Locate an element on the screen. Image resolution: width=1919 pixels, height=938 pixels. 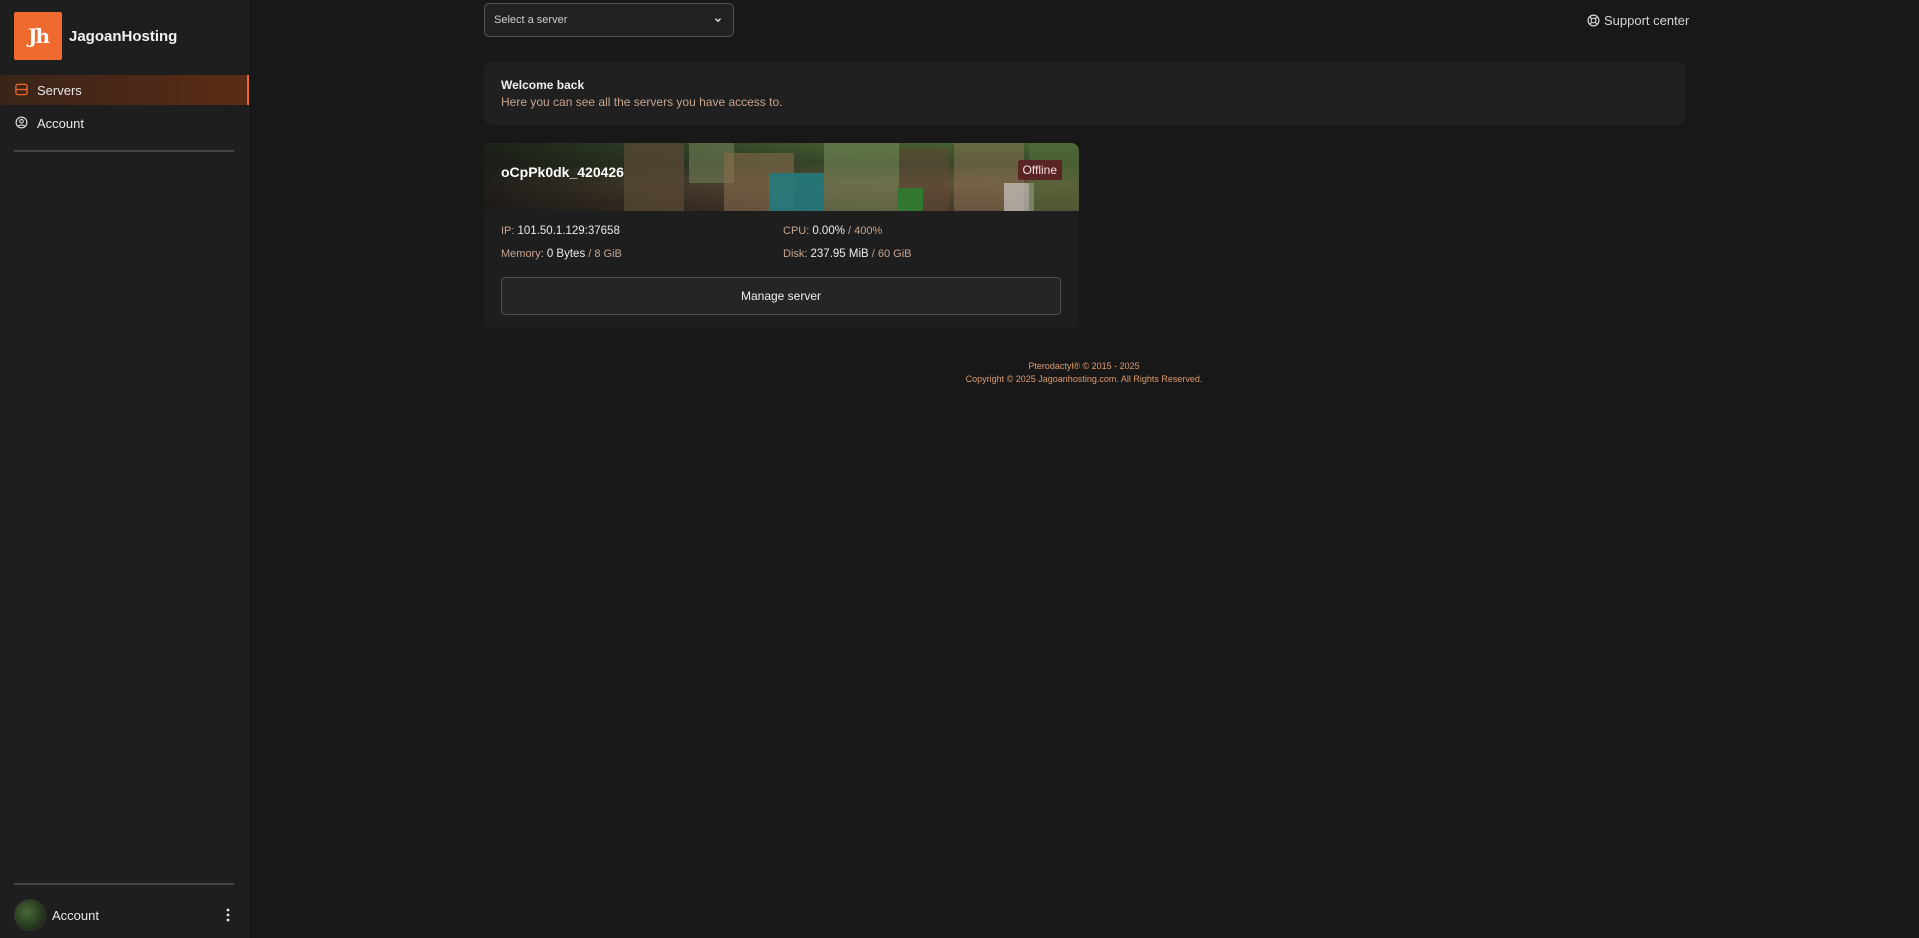
avatar is located at coordinates (30, 915).